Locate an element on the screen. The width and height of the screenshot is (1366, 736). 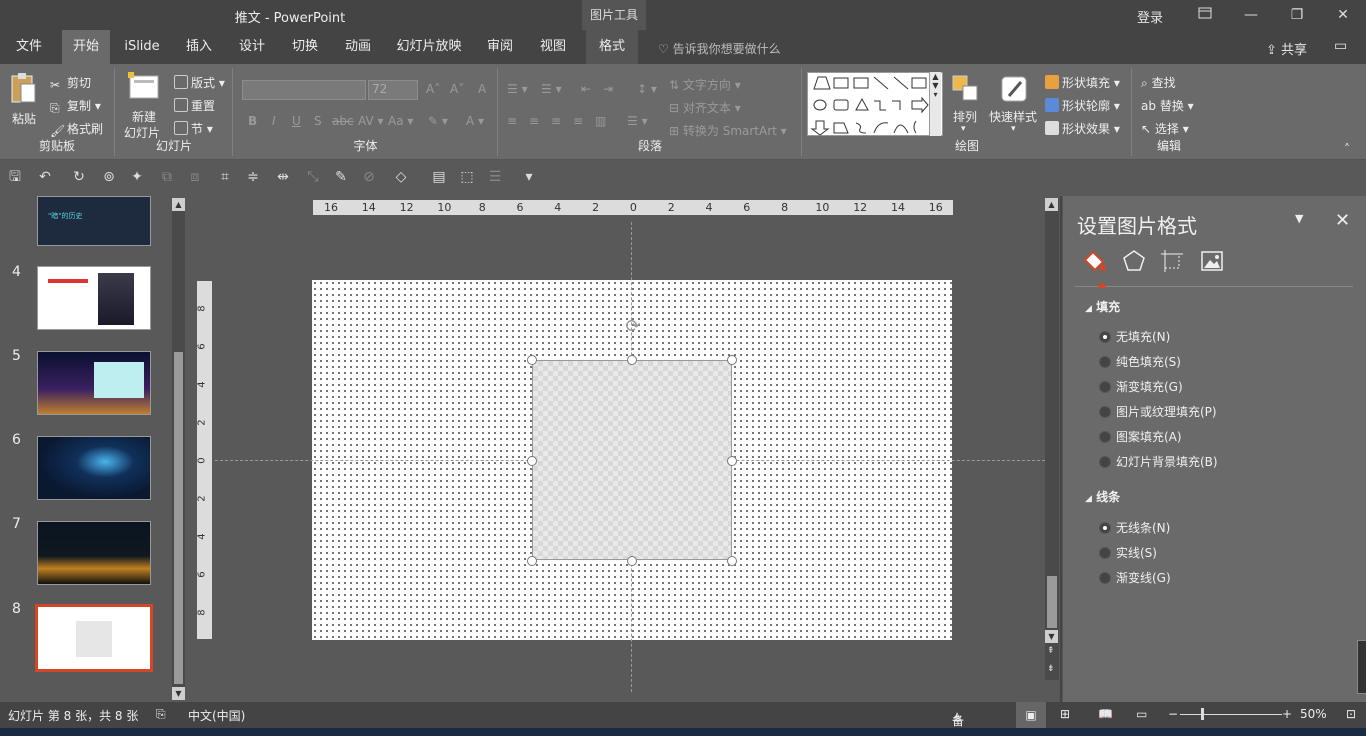
share-button: ⇪ 共享 is located at coordinates (1286, 48).